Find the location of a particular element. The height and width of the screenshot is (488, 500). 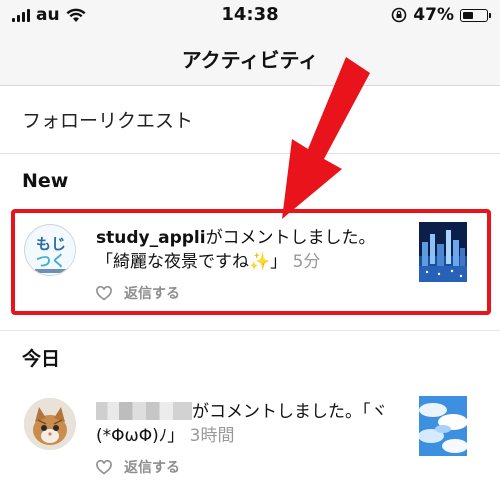

reply-row: 返信する is located at coordinates (138, 467).